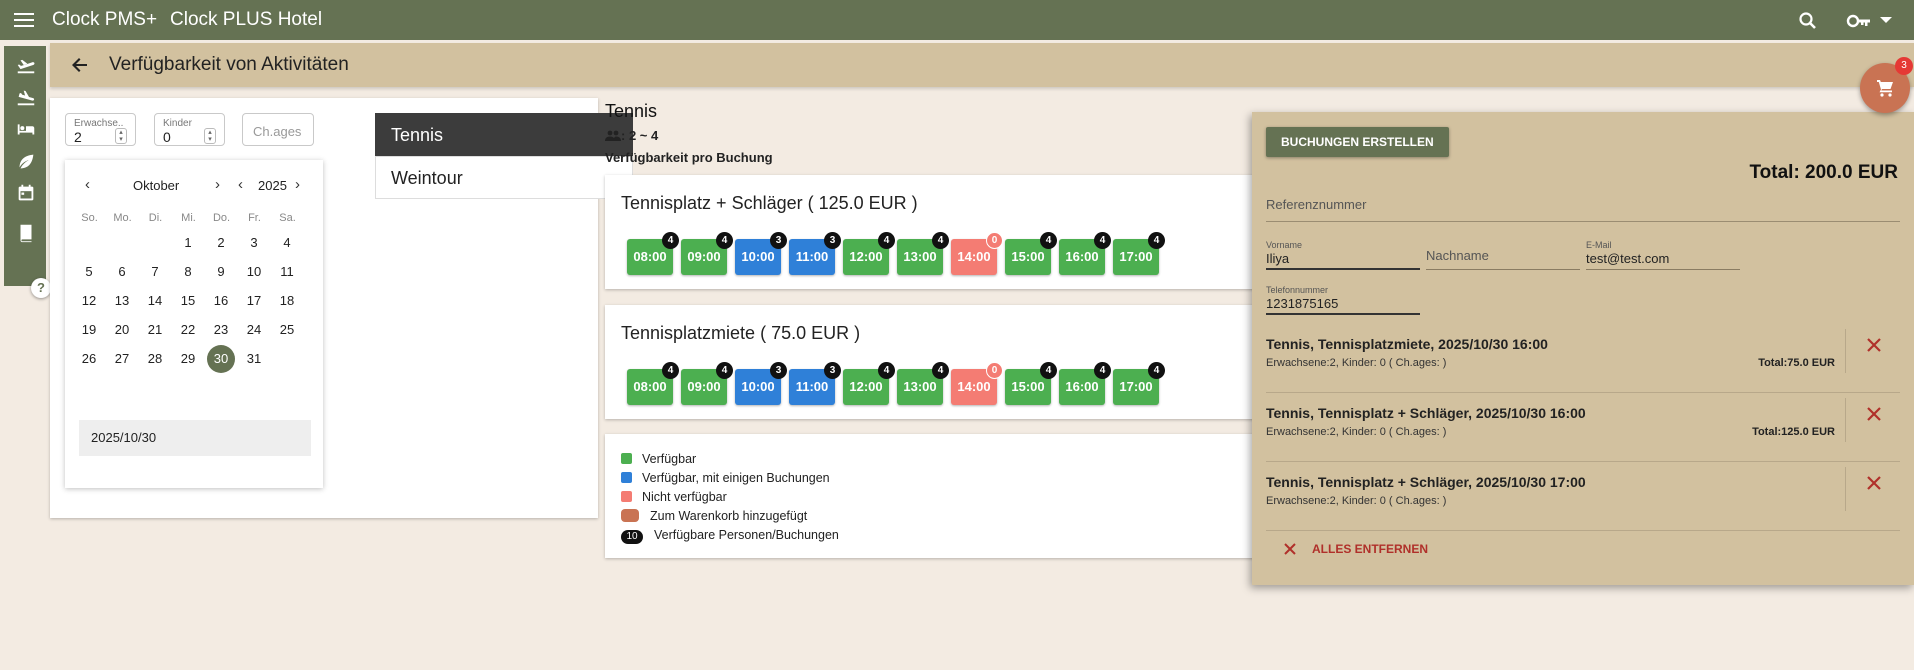 The width and height of the screenshot is (1914, 670). I want to click on calendar-day: 17, so click(254, 301).